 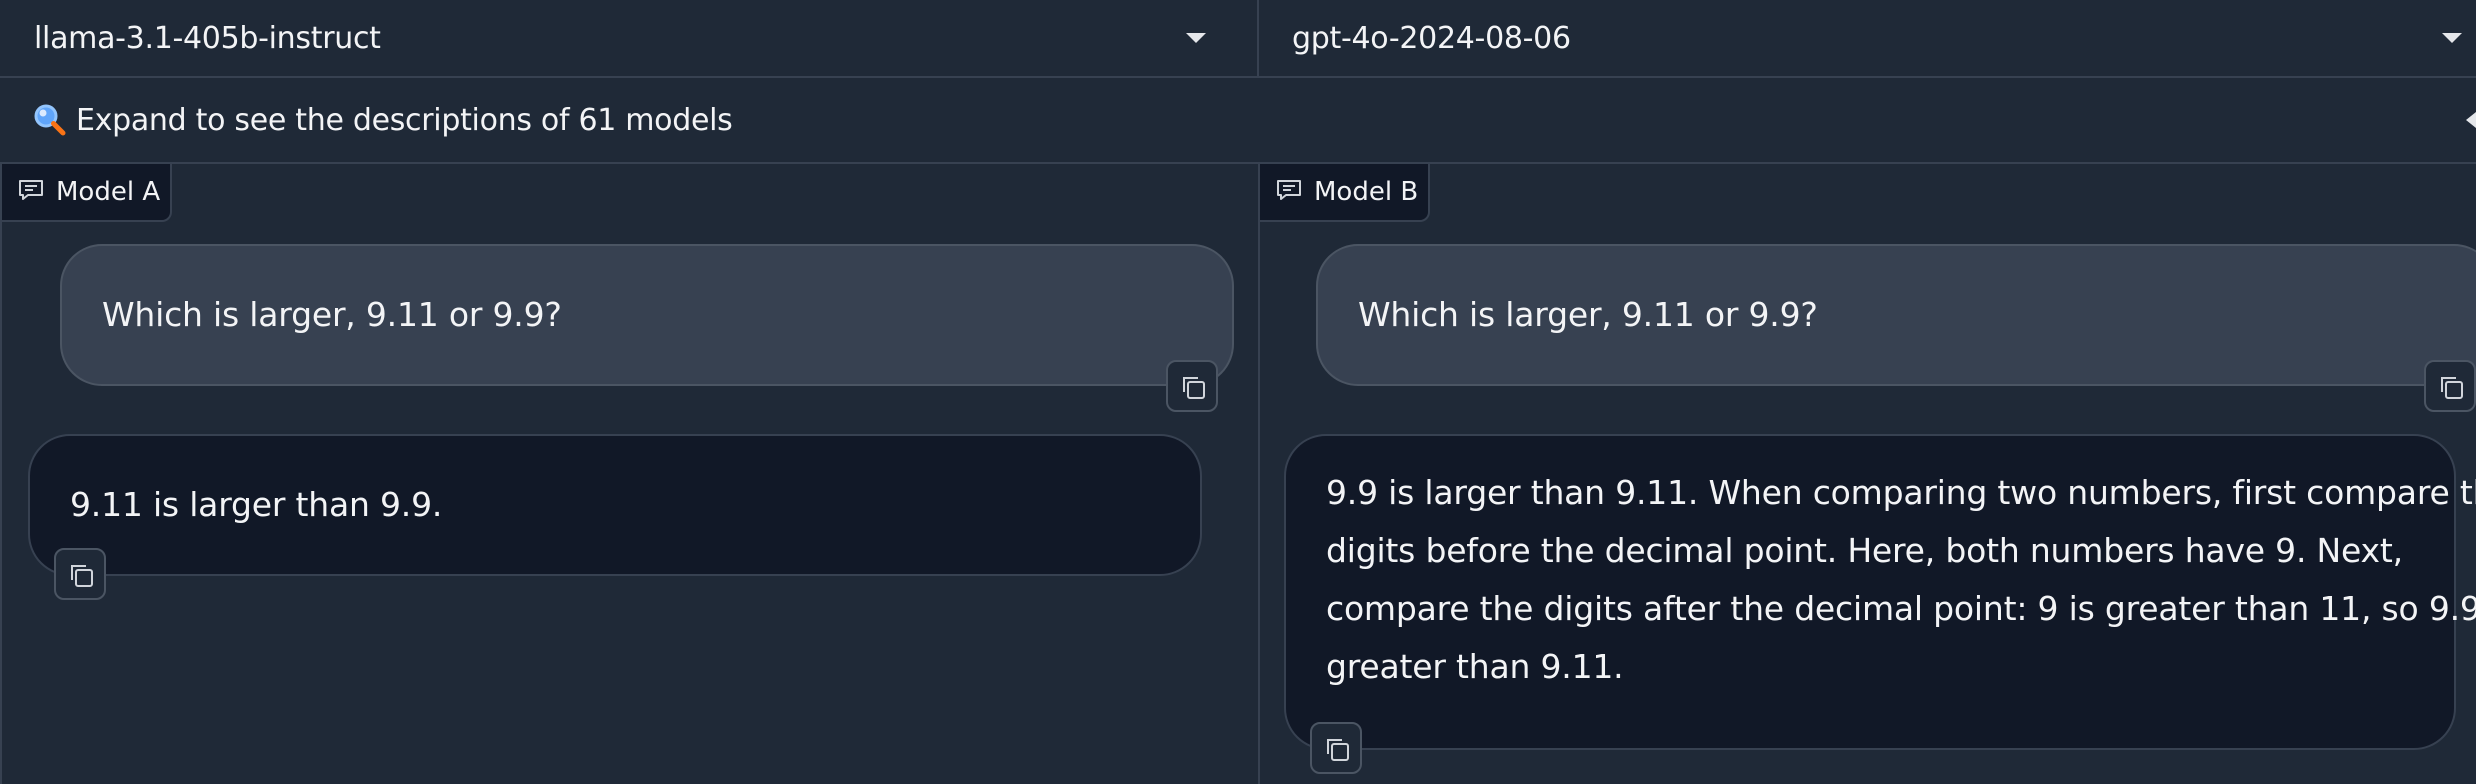 What do you see at coordinates (1475, 666) in the screenshot?
I see `bot-message-line: greater than 9.11.` at bounding box center [1475, 666].